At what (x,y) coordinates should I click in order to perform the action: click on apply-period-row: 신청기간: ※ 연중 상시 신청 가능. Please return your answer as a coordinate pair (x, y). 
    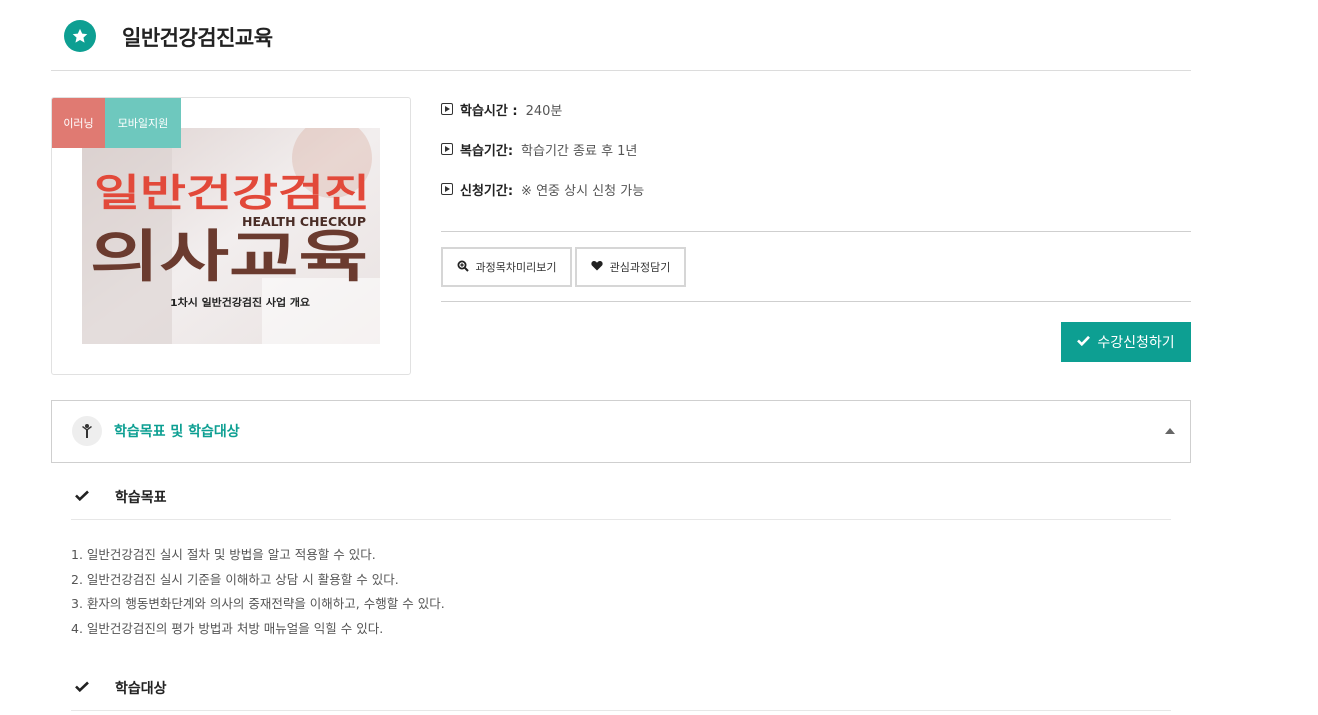
    Looking at the image, I should click on (542, 189).